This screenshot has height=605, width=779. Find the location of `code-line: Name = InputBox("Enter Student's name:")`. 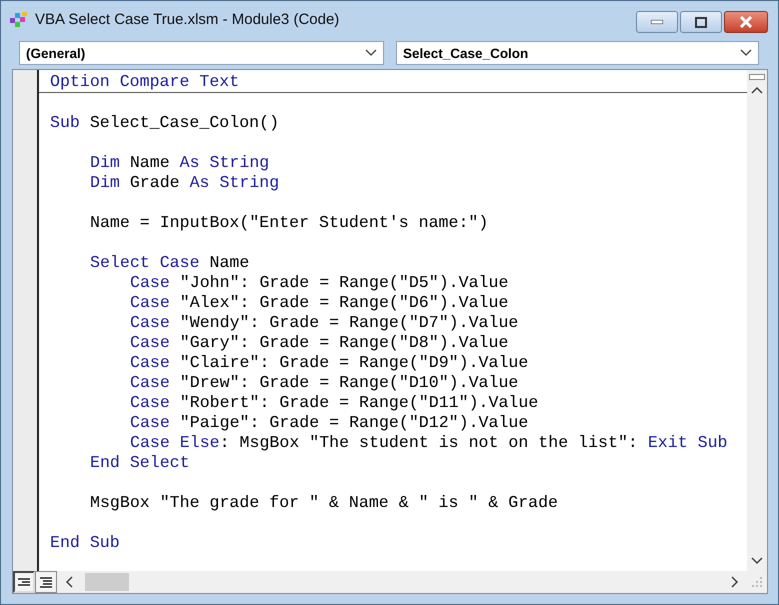

code-line: Name = InputBox("Enter Student's name:") is located at coordinates (289, 223).